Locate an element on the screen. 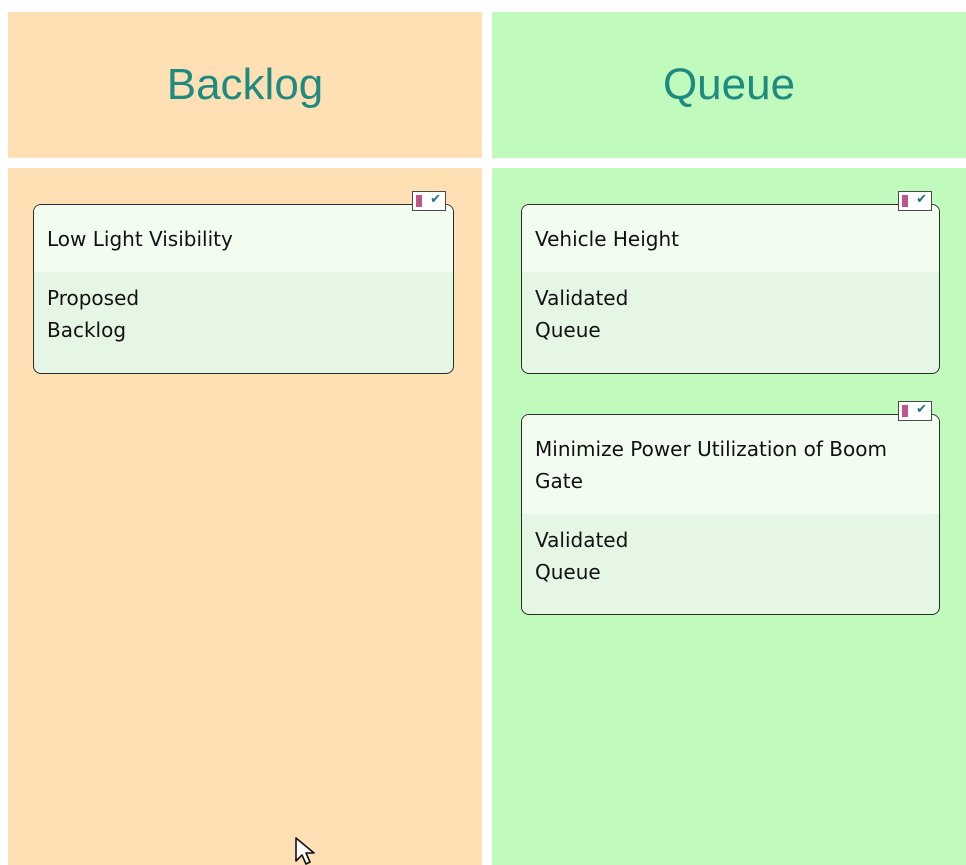 Image resolution: width=966 pixels, height=865 pixels. card-title-section: Low Light Visibility is located at coordinates (243, 238).